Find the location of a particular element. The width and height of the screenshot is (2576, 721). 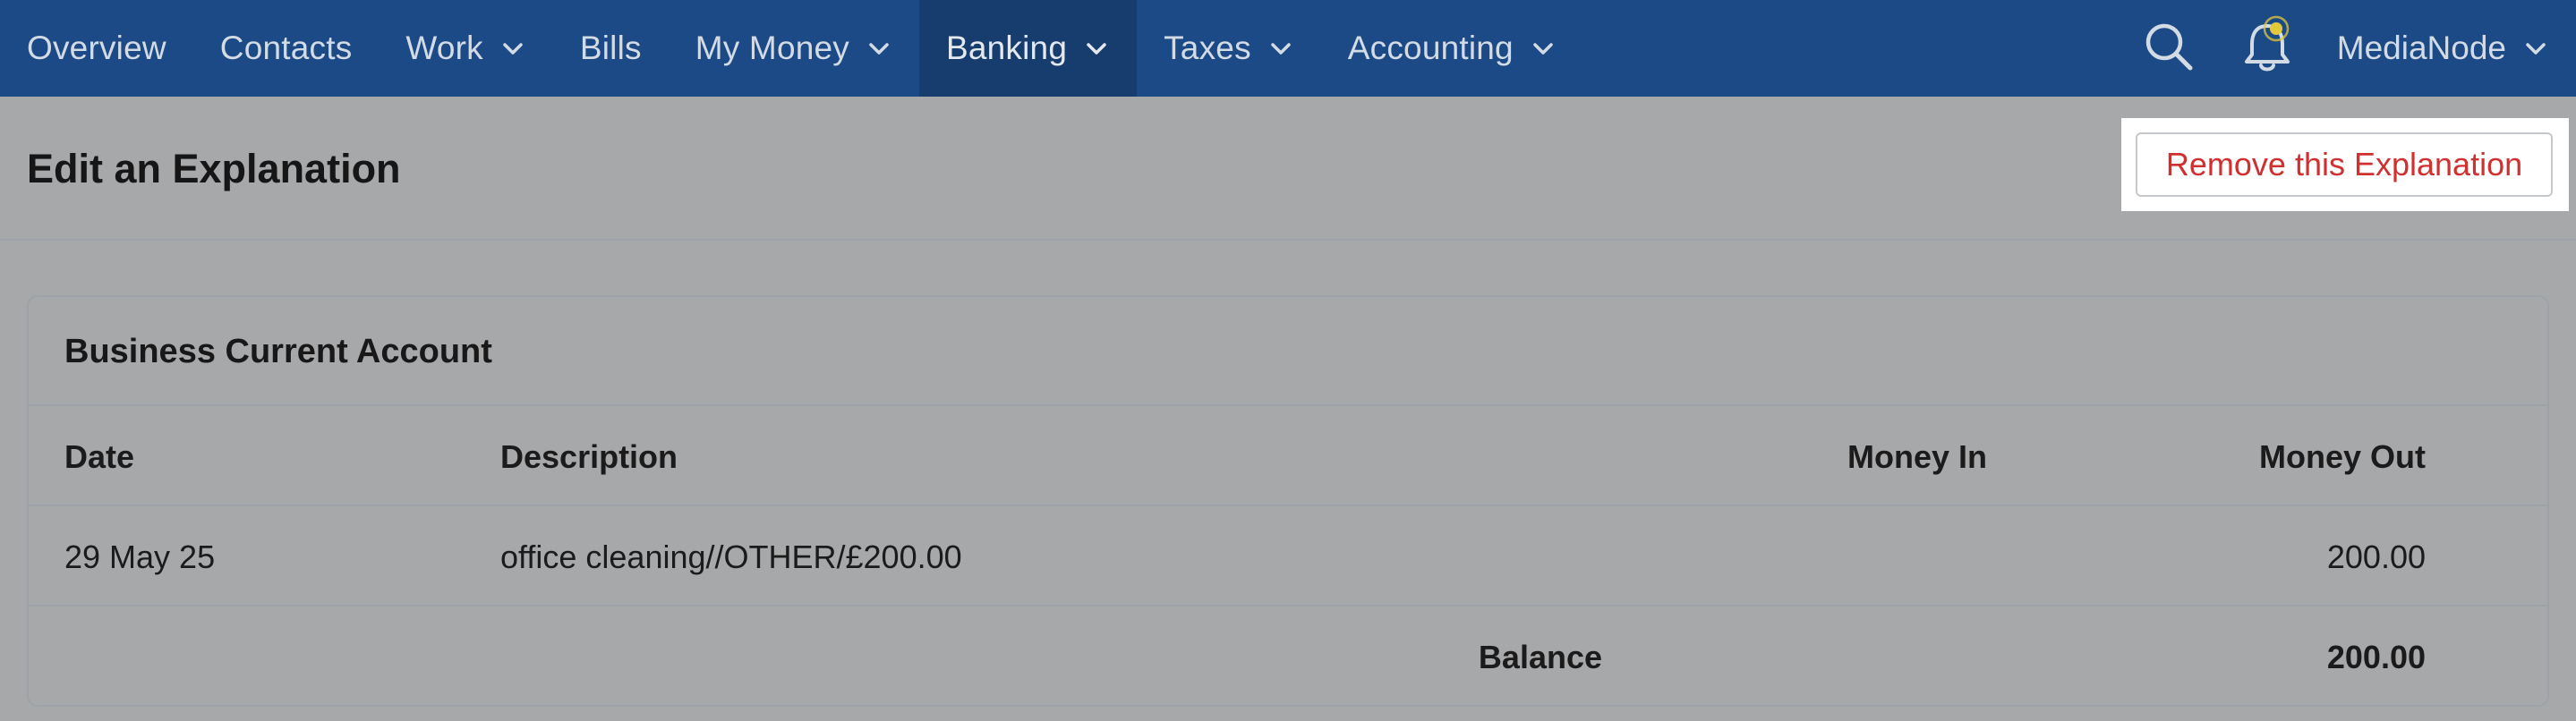

nav-item-taxes: Taxes is located at coordinates (1229, 48).